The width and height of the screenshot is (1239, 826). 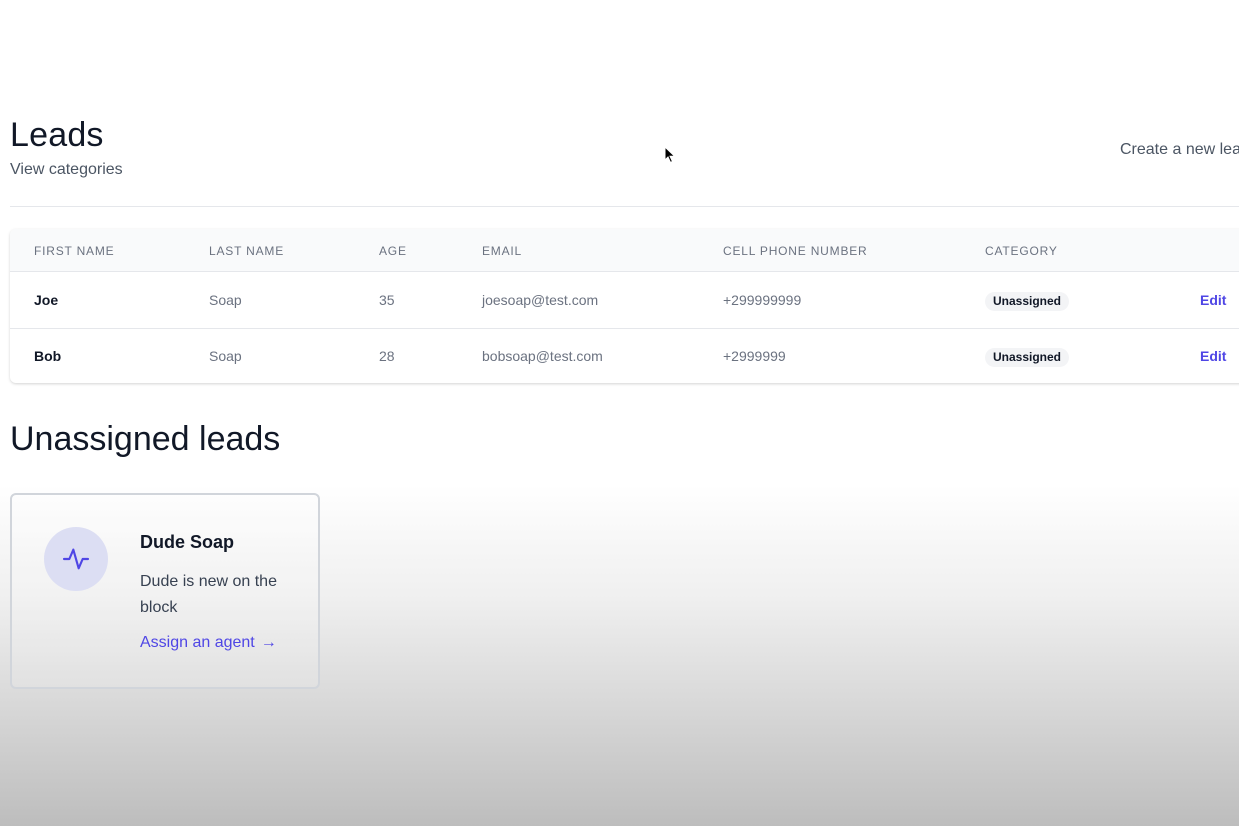 What do you see at coordinates (387, 356) in the screenshot?
I see `cell-age: 28` at bounding box center [387, 356].